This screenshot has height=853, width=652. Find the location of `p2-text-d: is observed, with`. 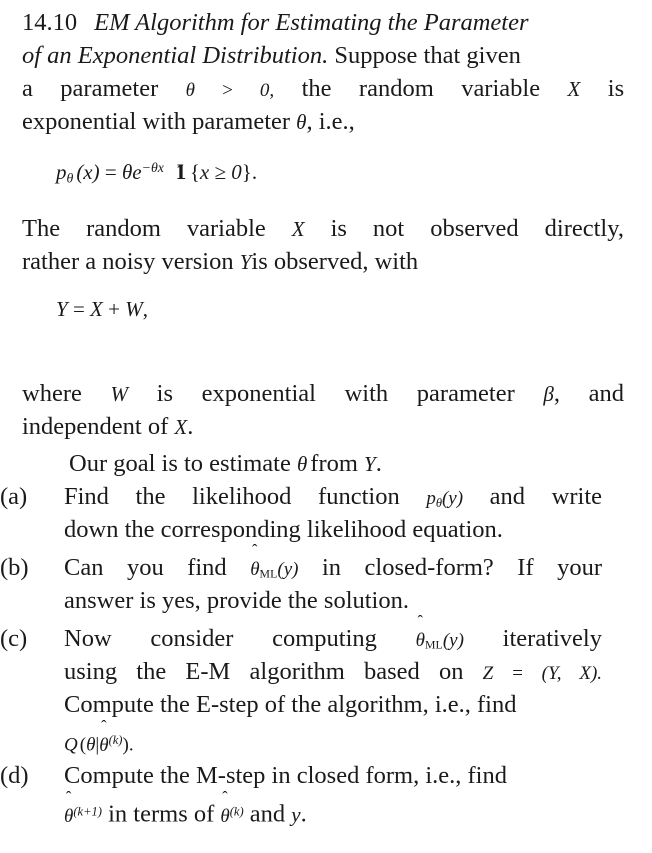

p2-text-d: is observed, with is located at coordinates (335, 261).